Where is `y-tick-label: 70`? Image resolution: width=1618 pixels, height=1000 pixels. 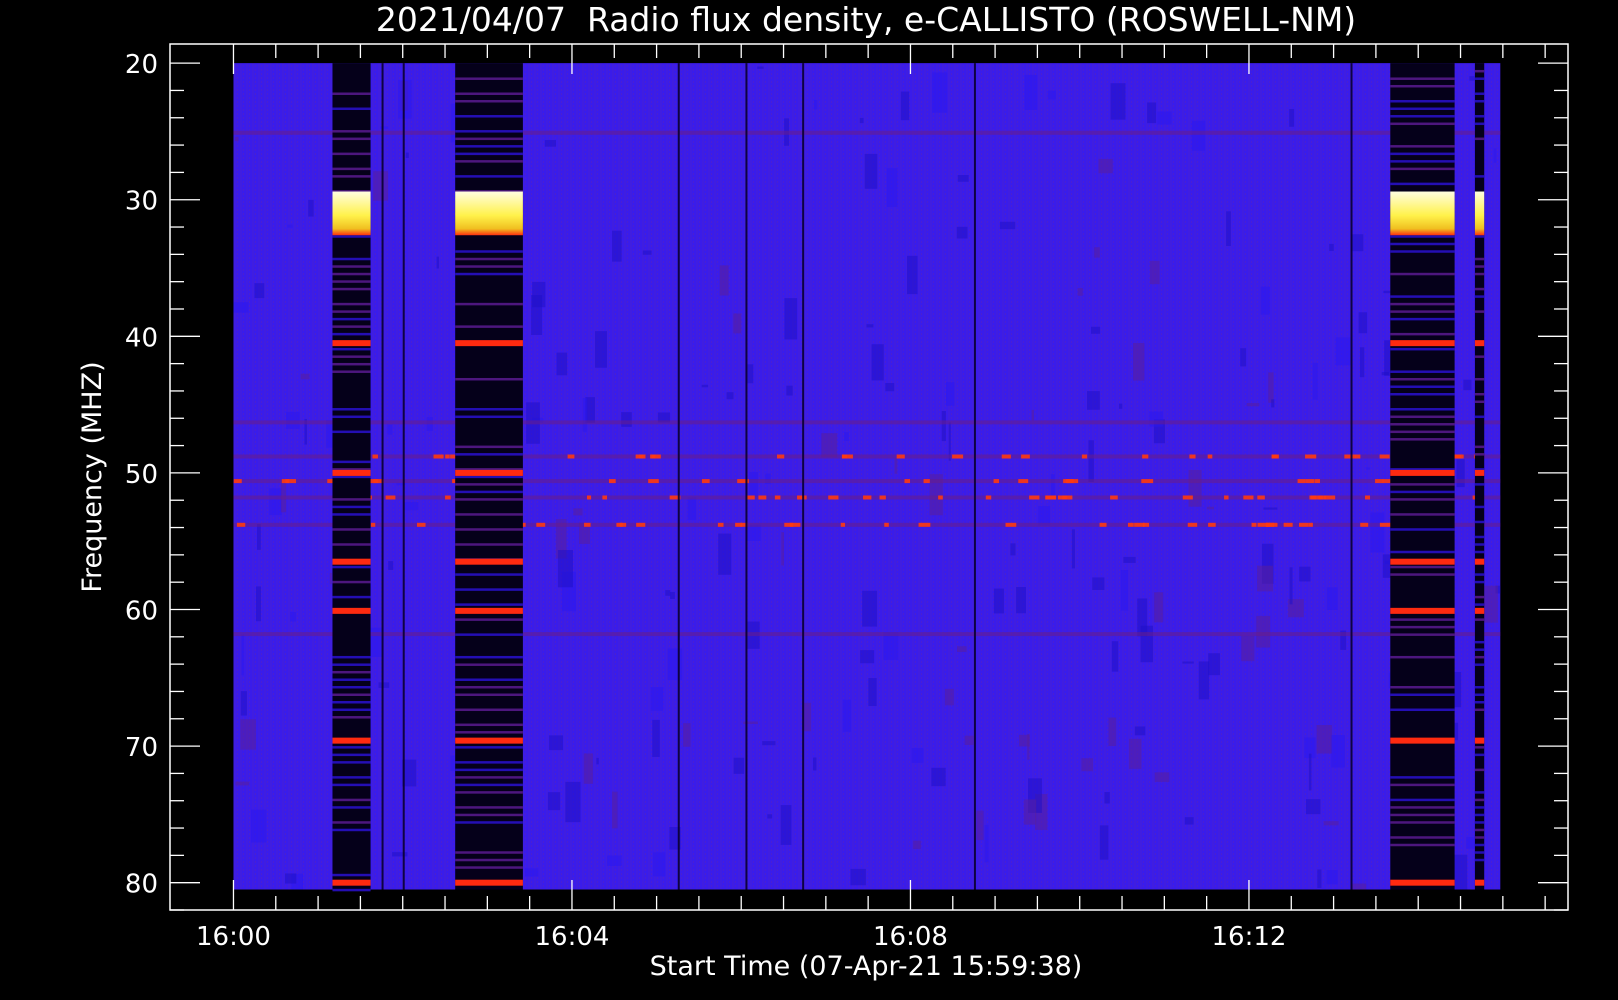 y-tick-label: 70 is located at coordinates (141, 748).